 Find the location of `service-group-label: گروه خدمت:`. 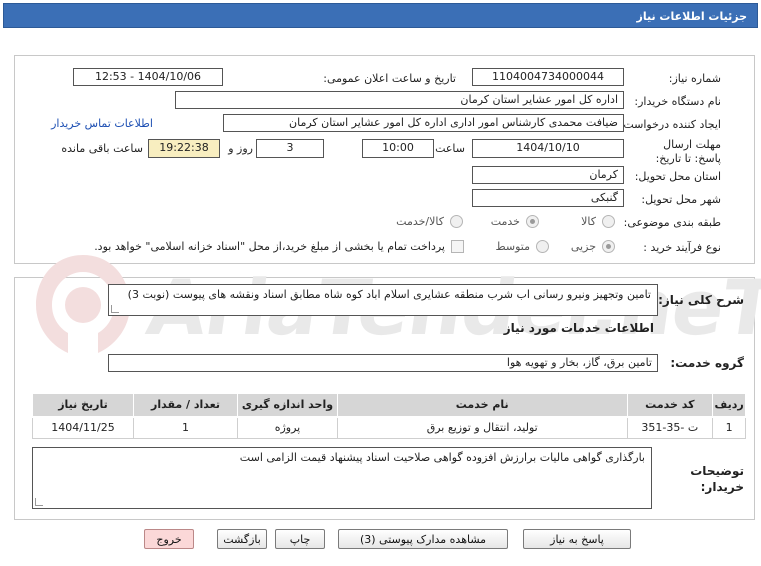

service-group-label: گروه خدمت: is located at coordinates (707, 363).